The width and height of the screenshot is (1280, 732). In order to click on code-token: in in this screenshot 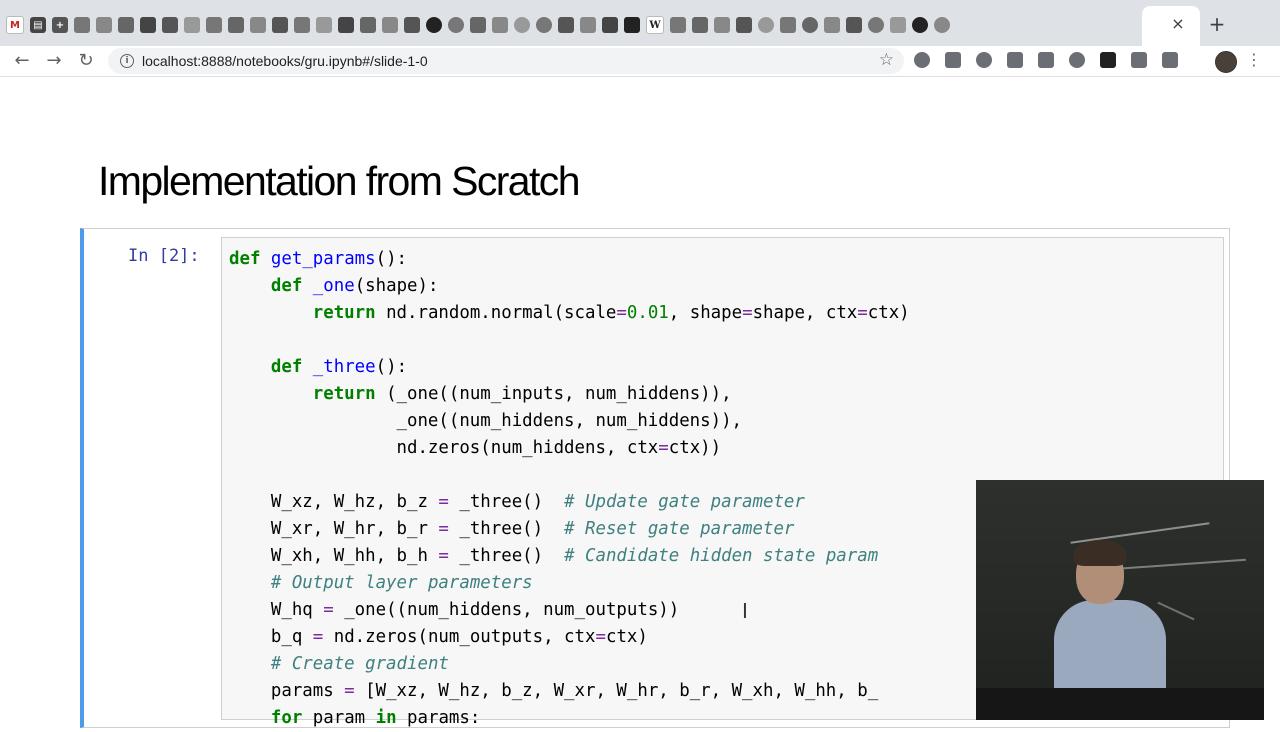, I will do `click(386, 718)`.